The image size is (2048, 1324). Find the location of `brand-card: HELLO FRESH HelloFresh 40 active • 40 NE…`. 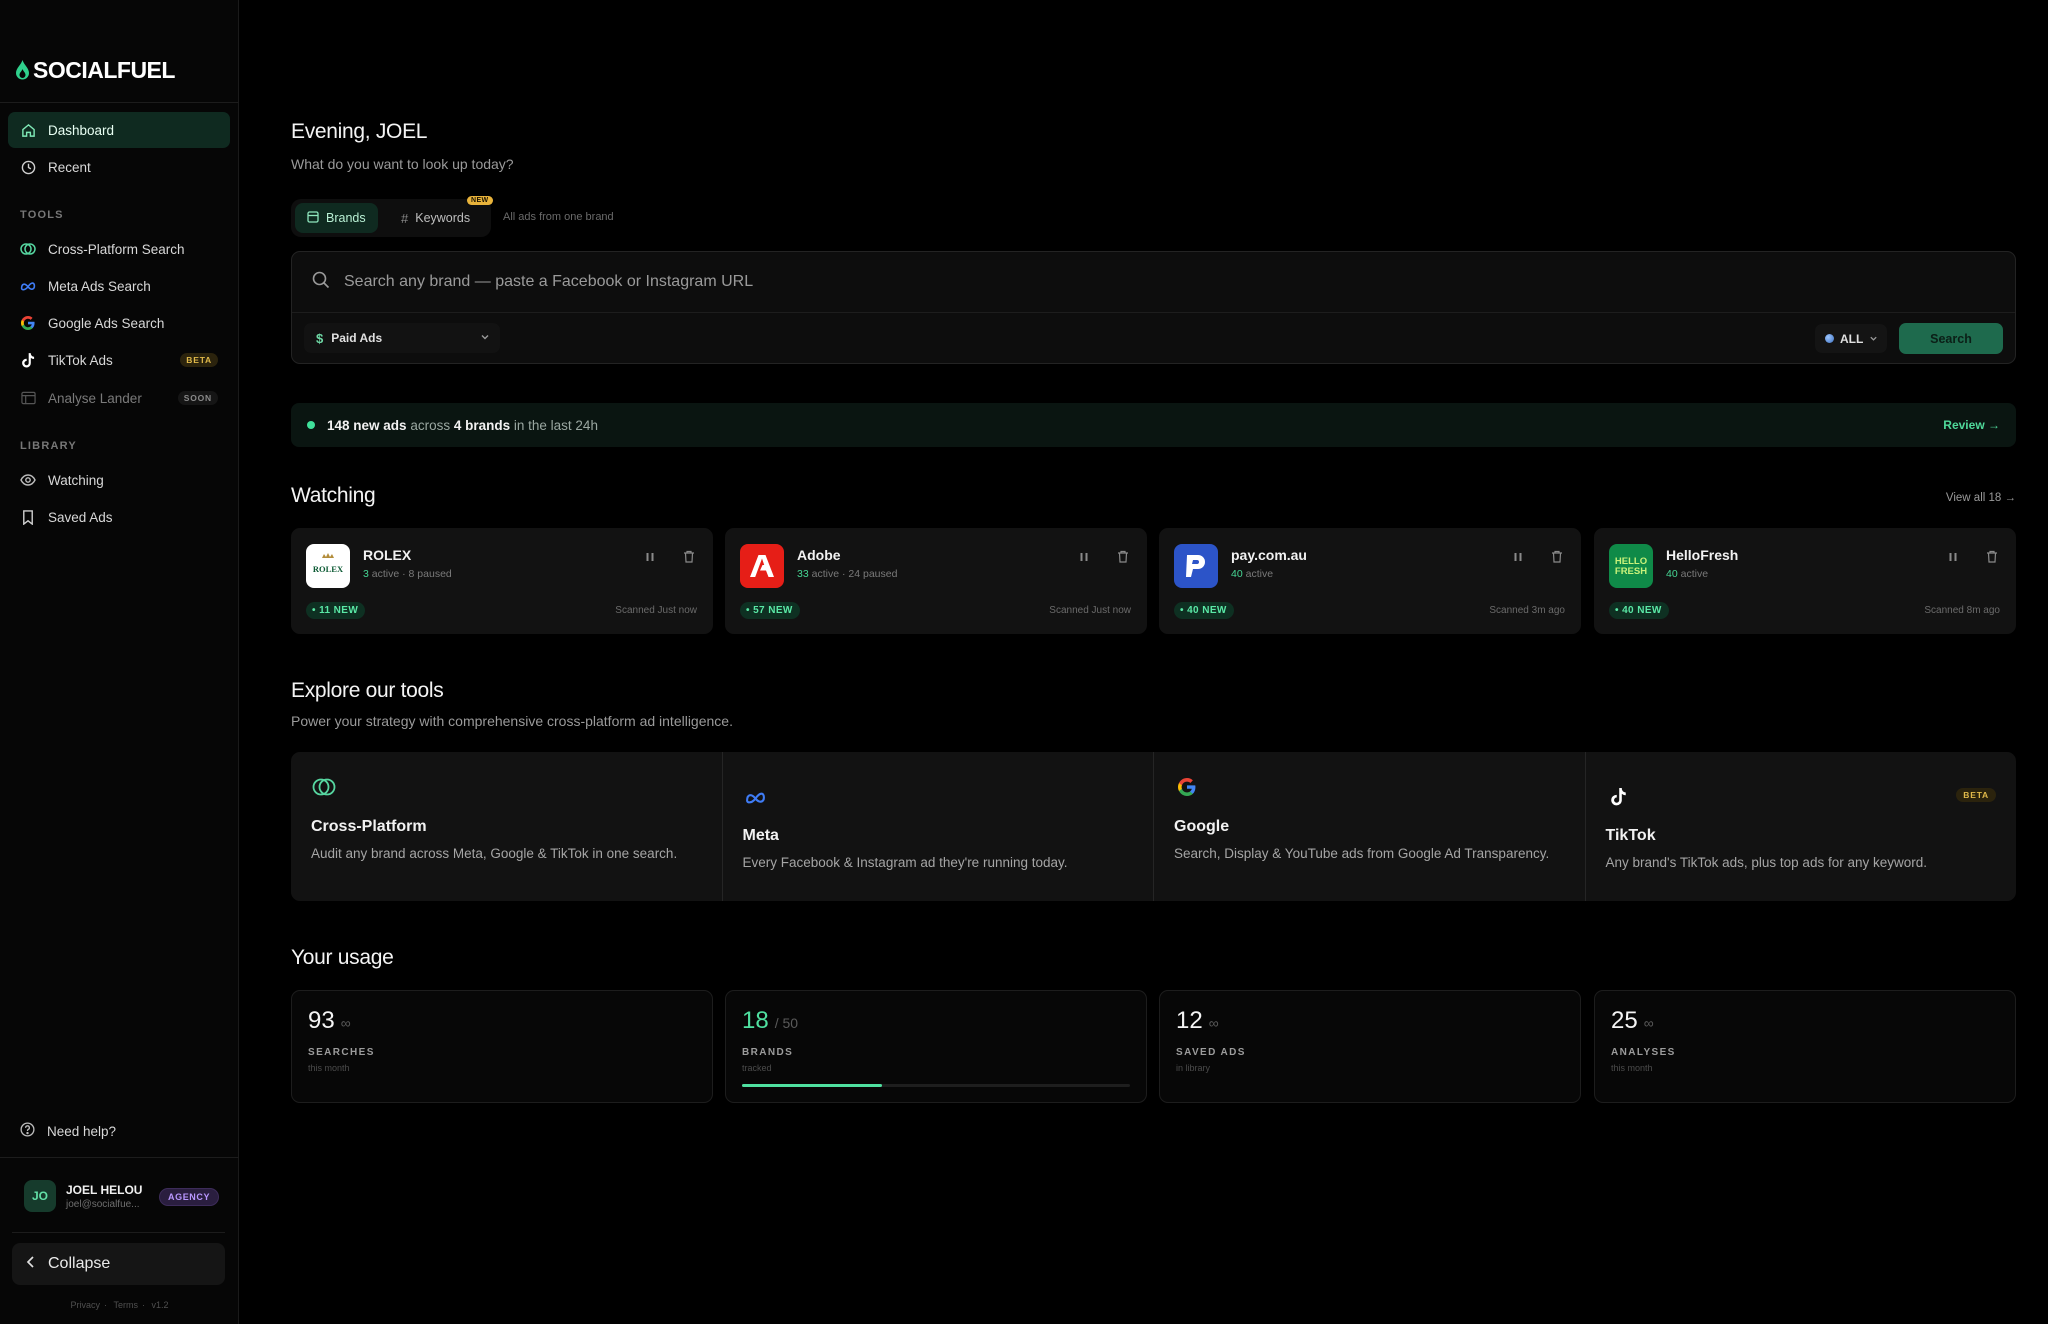

brand-card: HELLO FRESH HelloFresh 40 active • 40 NE… is located at coordinates (1805, 581).